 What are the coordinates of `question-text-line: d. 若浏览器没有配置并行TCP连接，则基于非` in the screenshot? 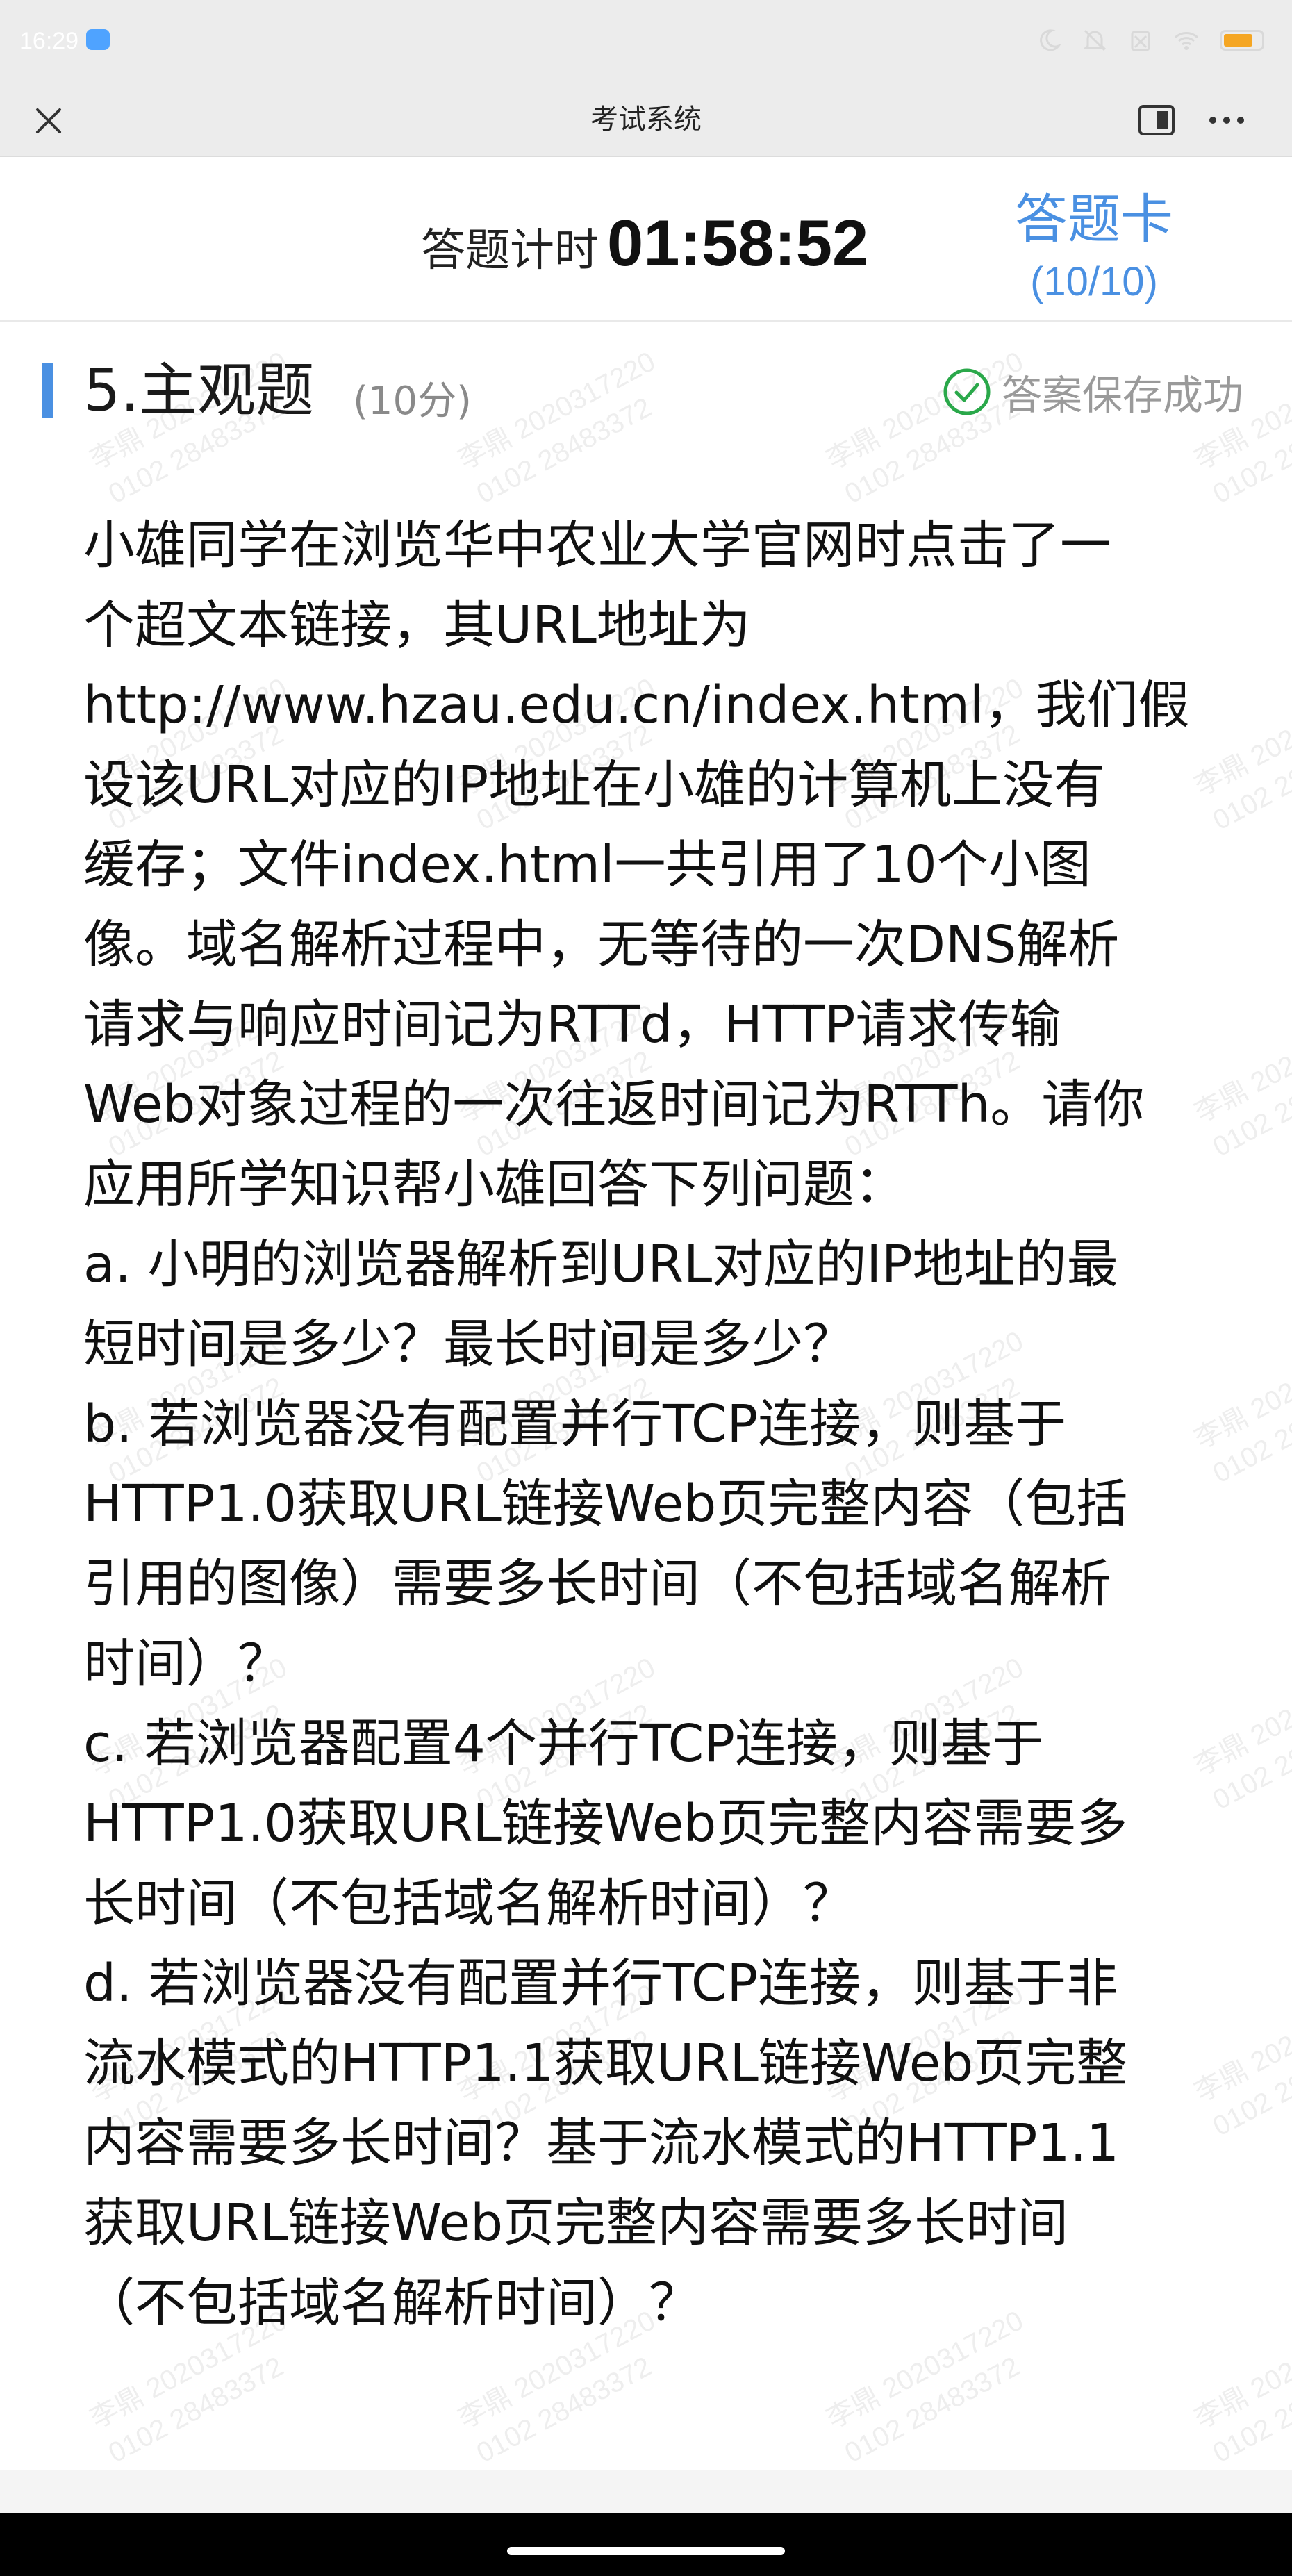 It's located at (600, 1984).